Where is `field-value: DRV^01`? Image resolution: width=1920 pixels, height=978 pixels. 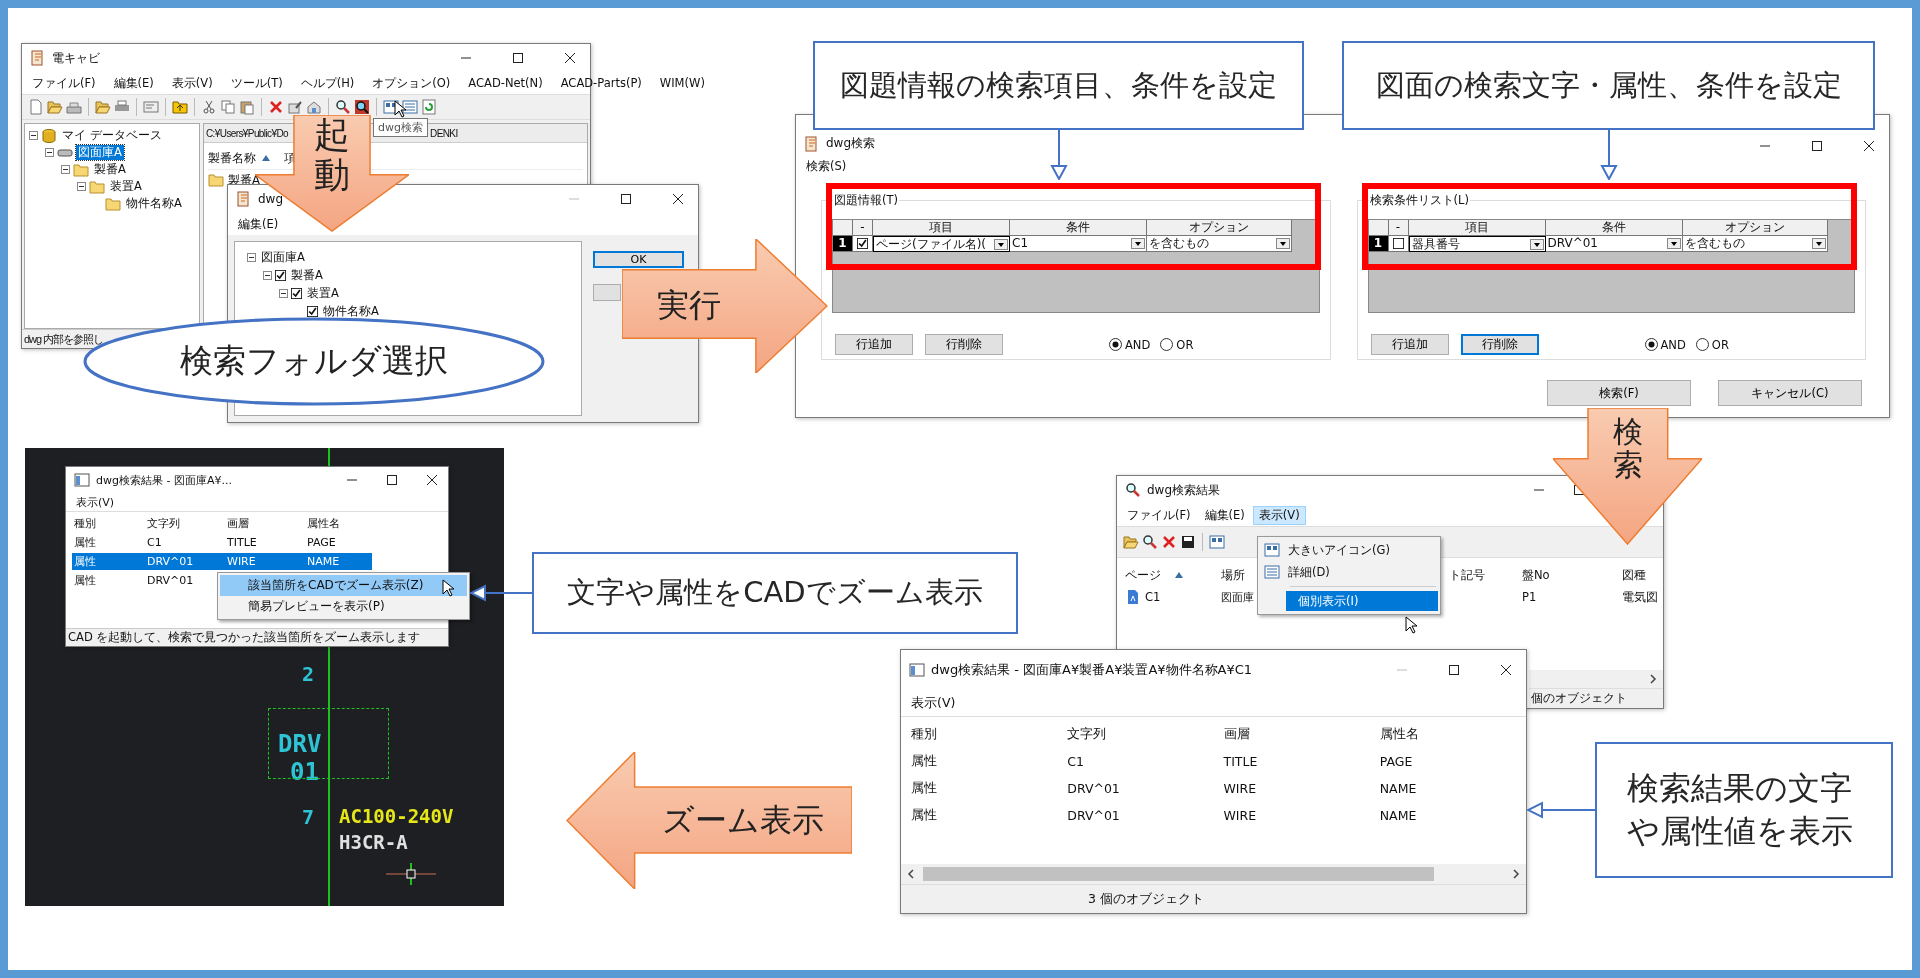
field-value: DRV^01 is located at coordinates (1573, 243).